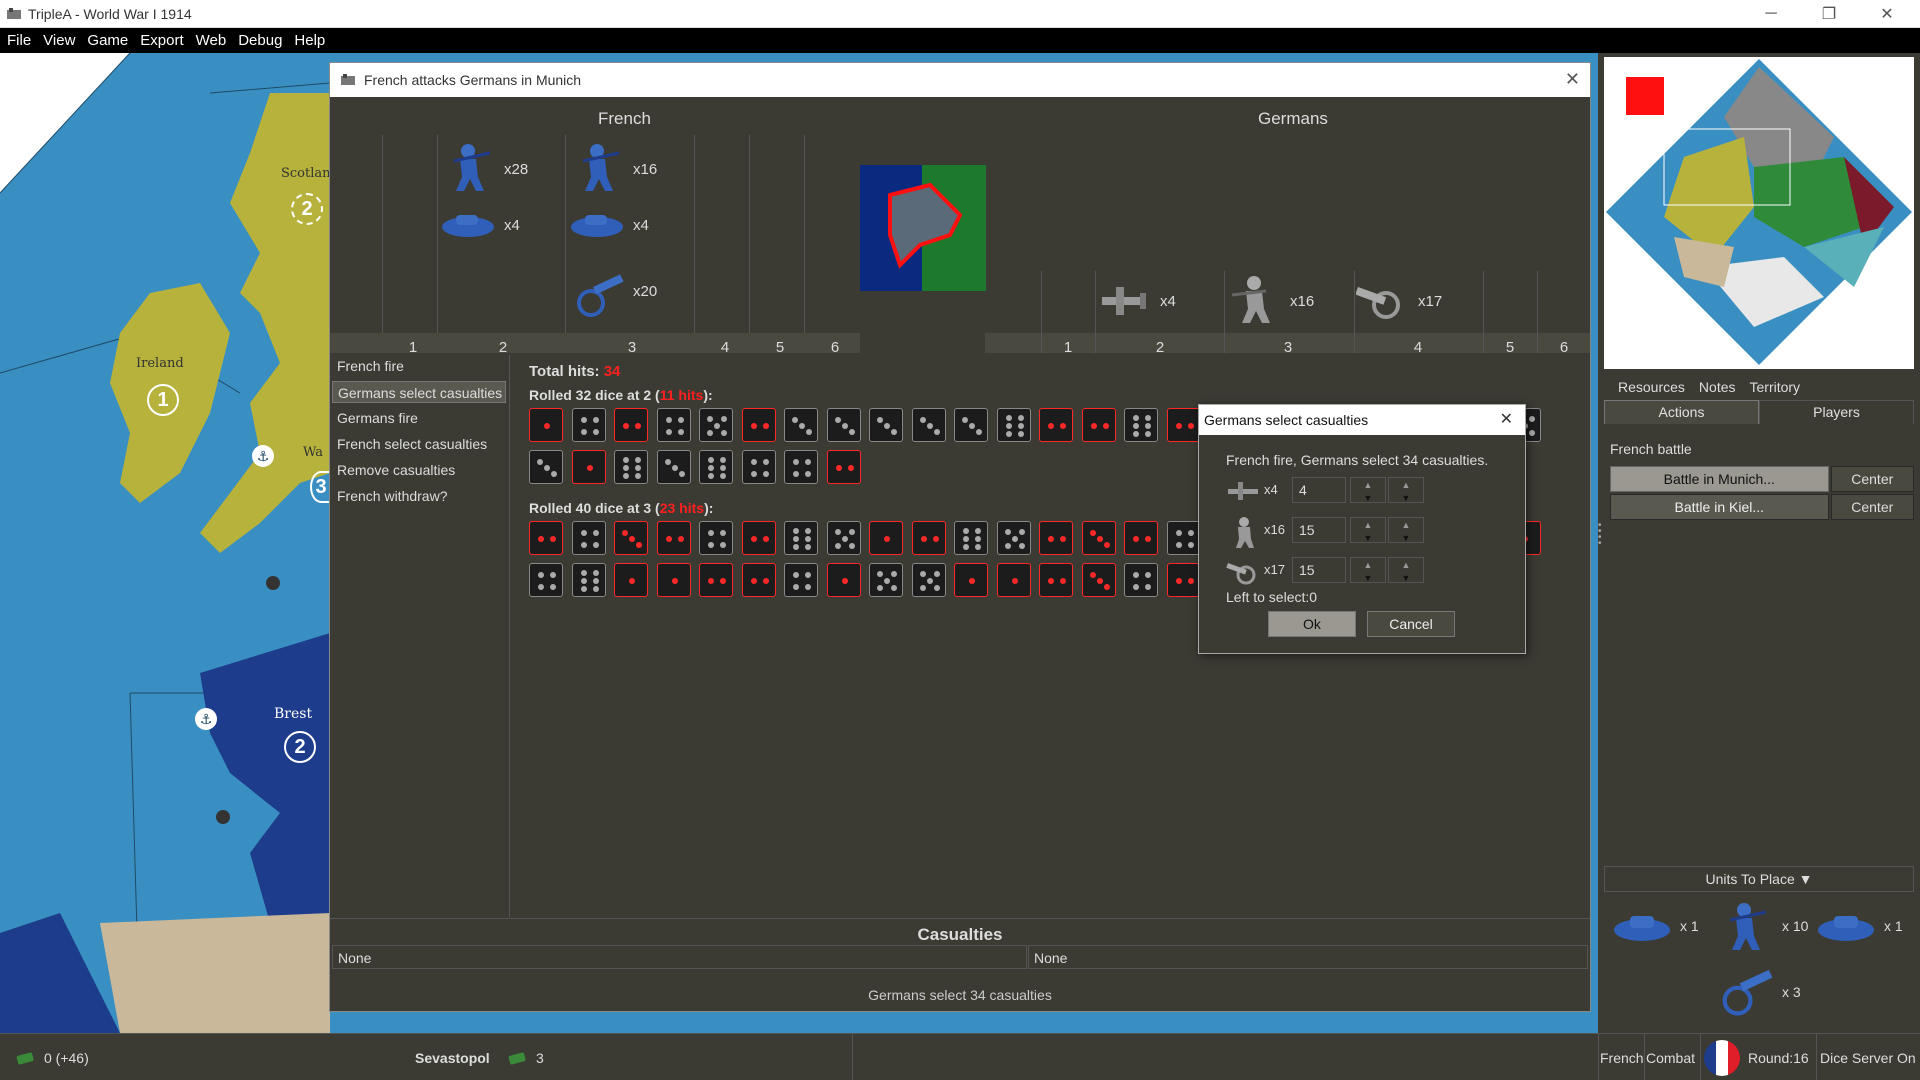 The height and width of the screenshot is (1080, 1920). I want to click on attacker-column-number: 5, so click(780, 347).